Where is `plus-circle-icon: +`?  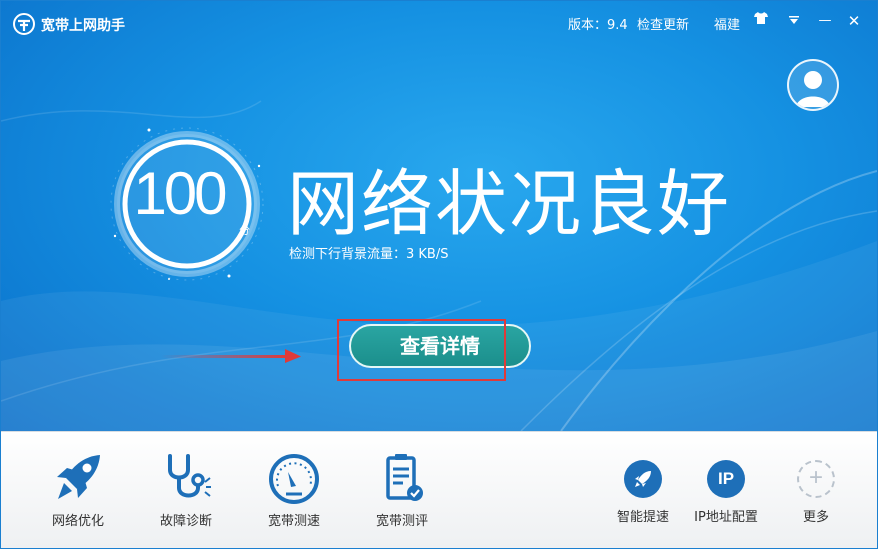 plus-circle-icon: + is located at coordinates (816, 479).